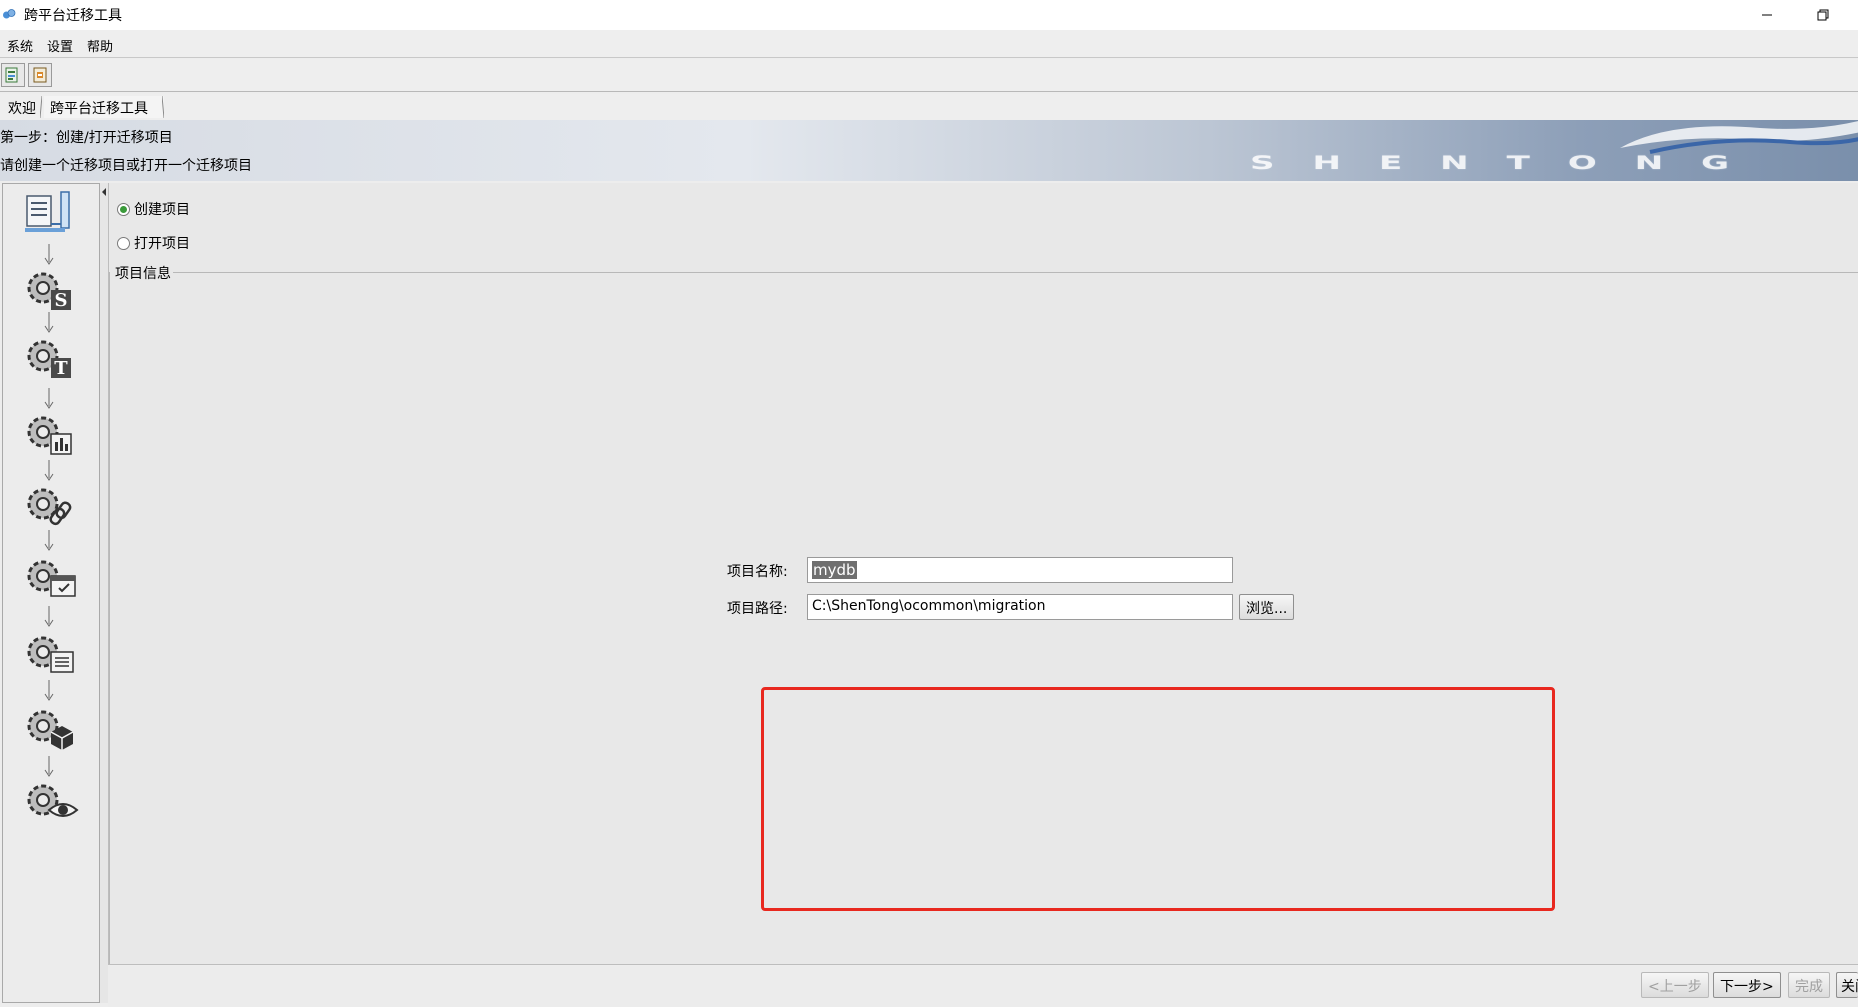 This screenshot has width=1858, height=1007. I want to click on prev-step-button: <上一步, so click(1675, 985).